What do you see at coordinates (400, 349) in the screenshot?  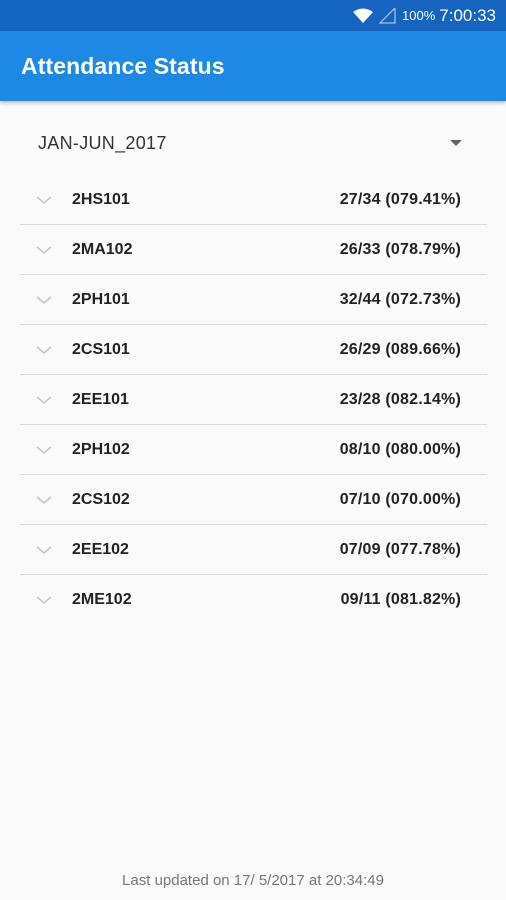 I see `course-attendance: 26/29 (089.66%)` at bounding box center [400, 349].